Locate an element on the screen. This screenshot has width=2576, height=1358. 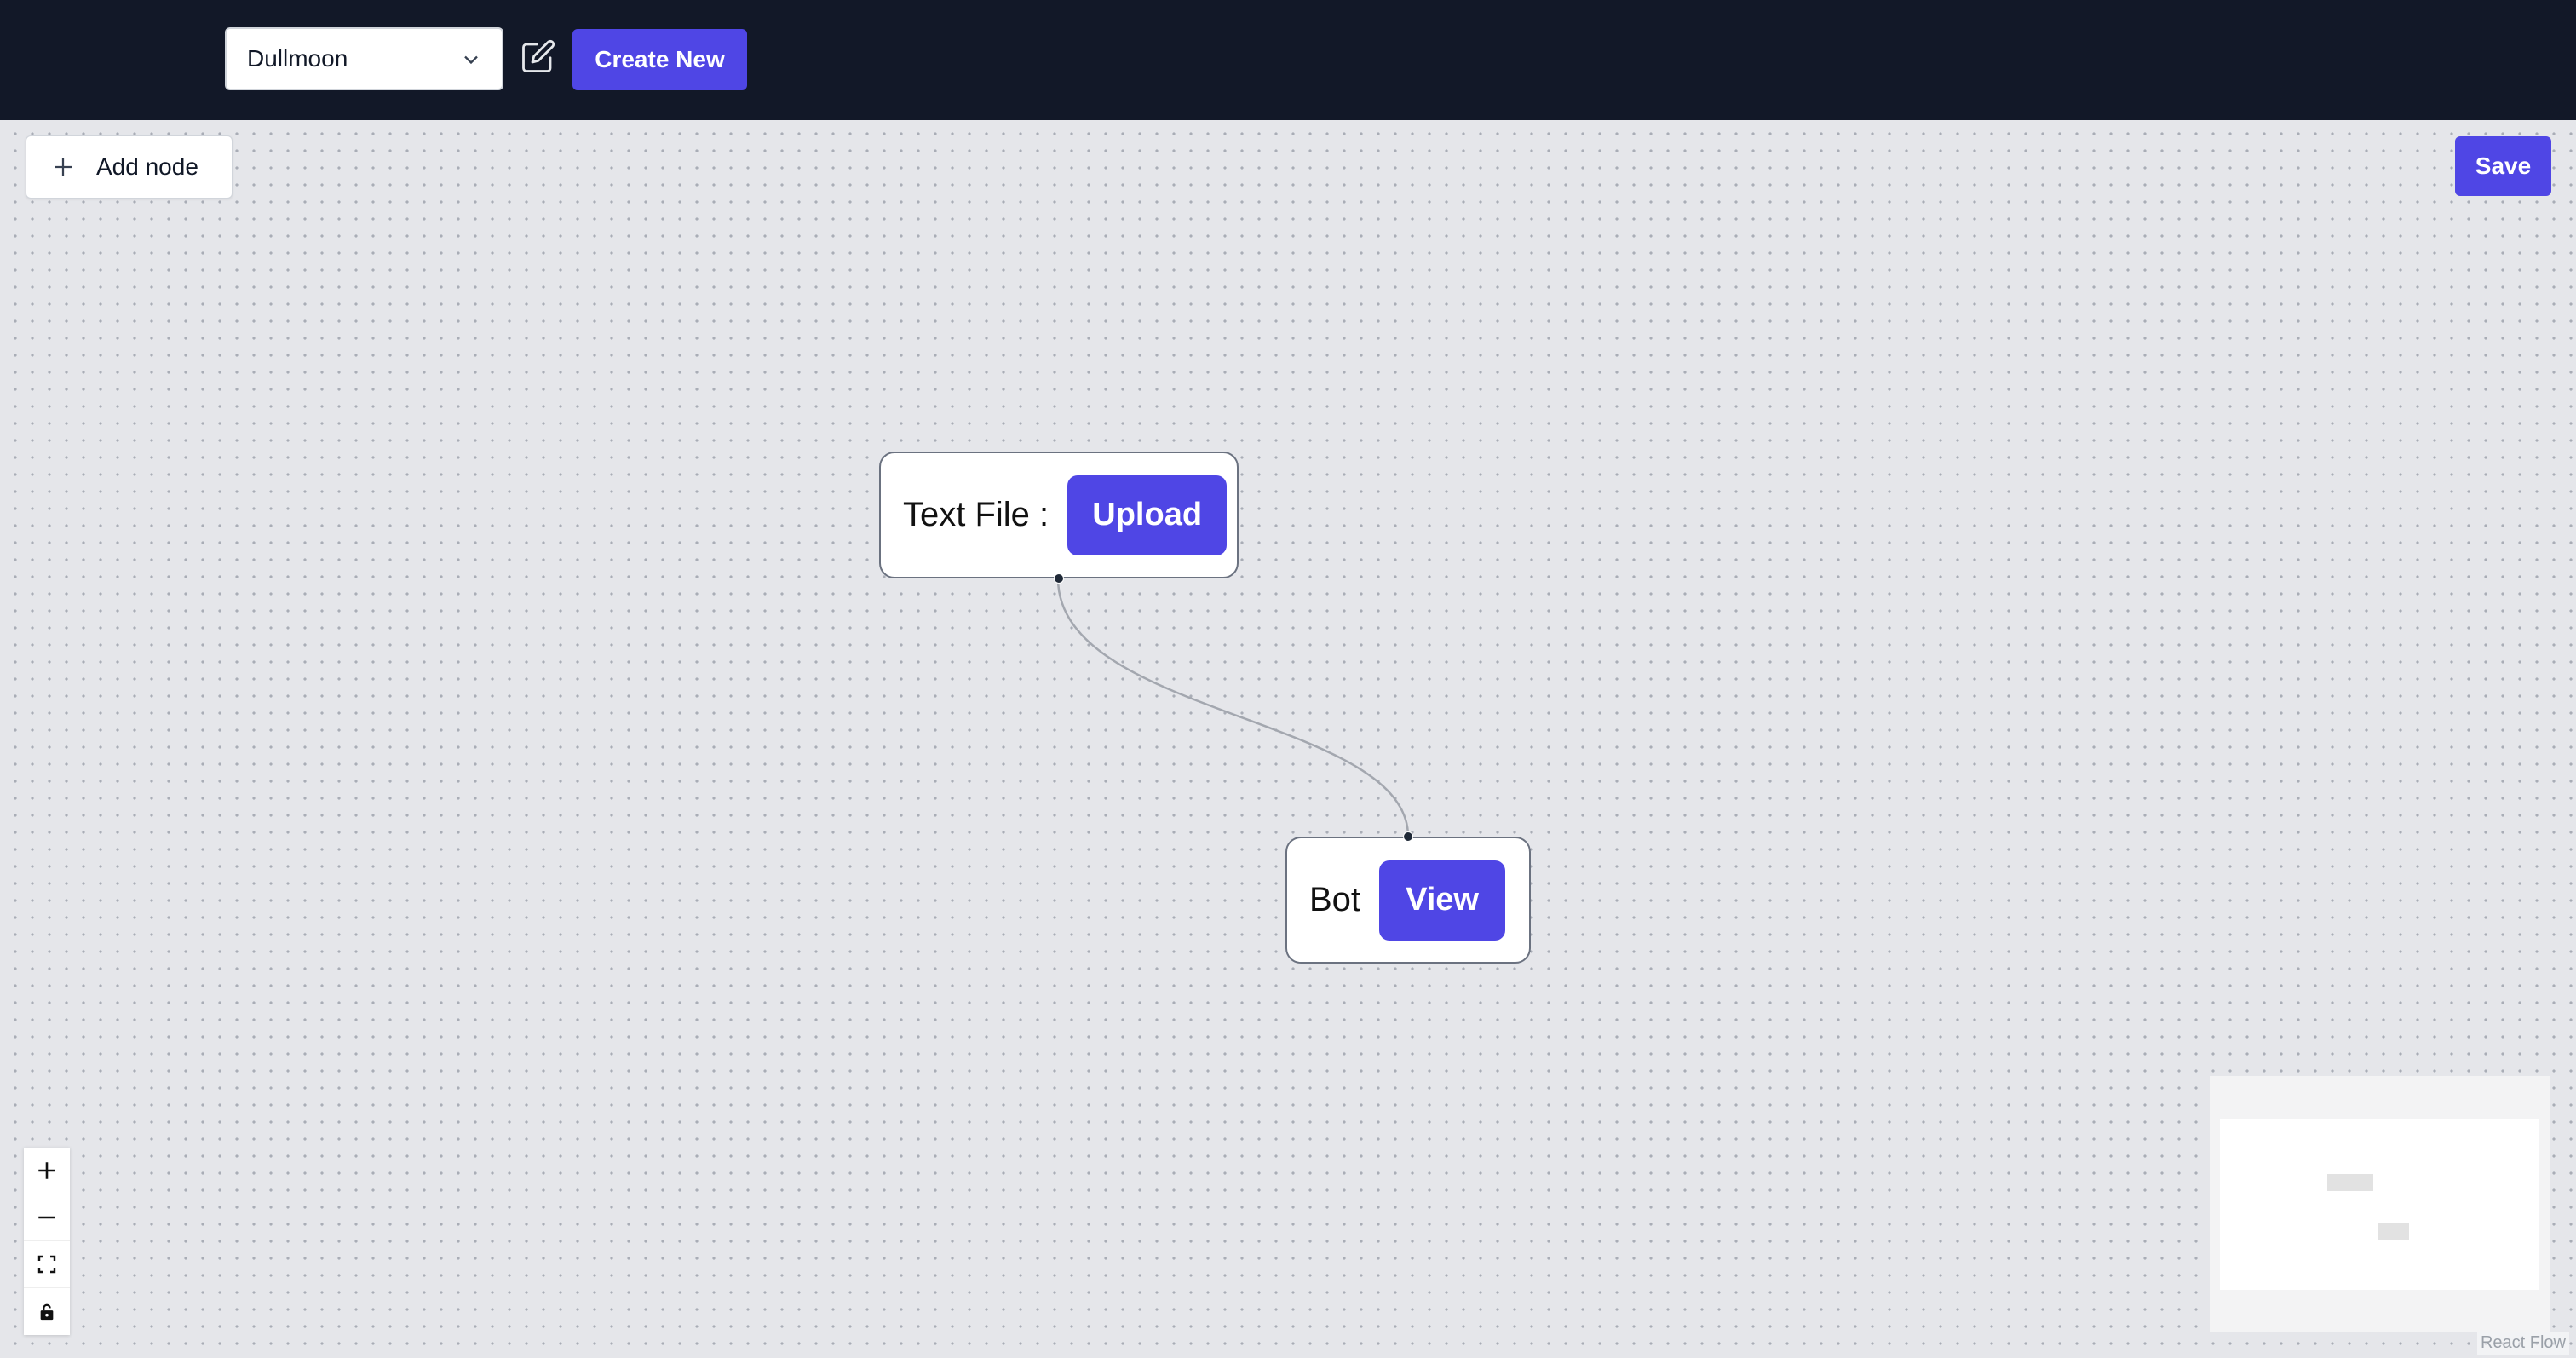
zoom-out-button is located at coordinates (47, 1217).